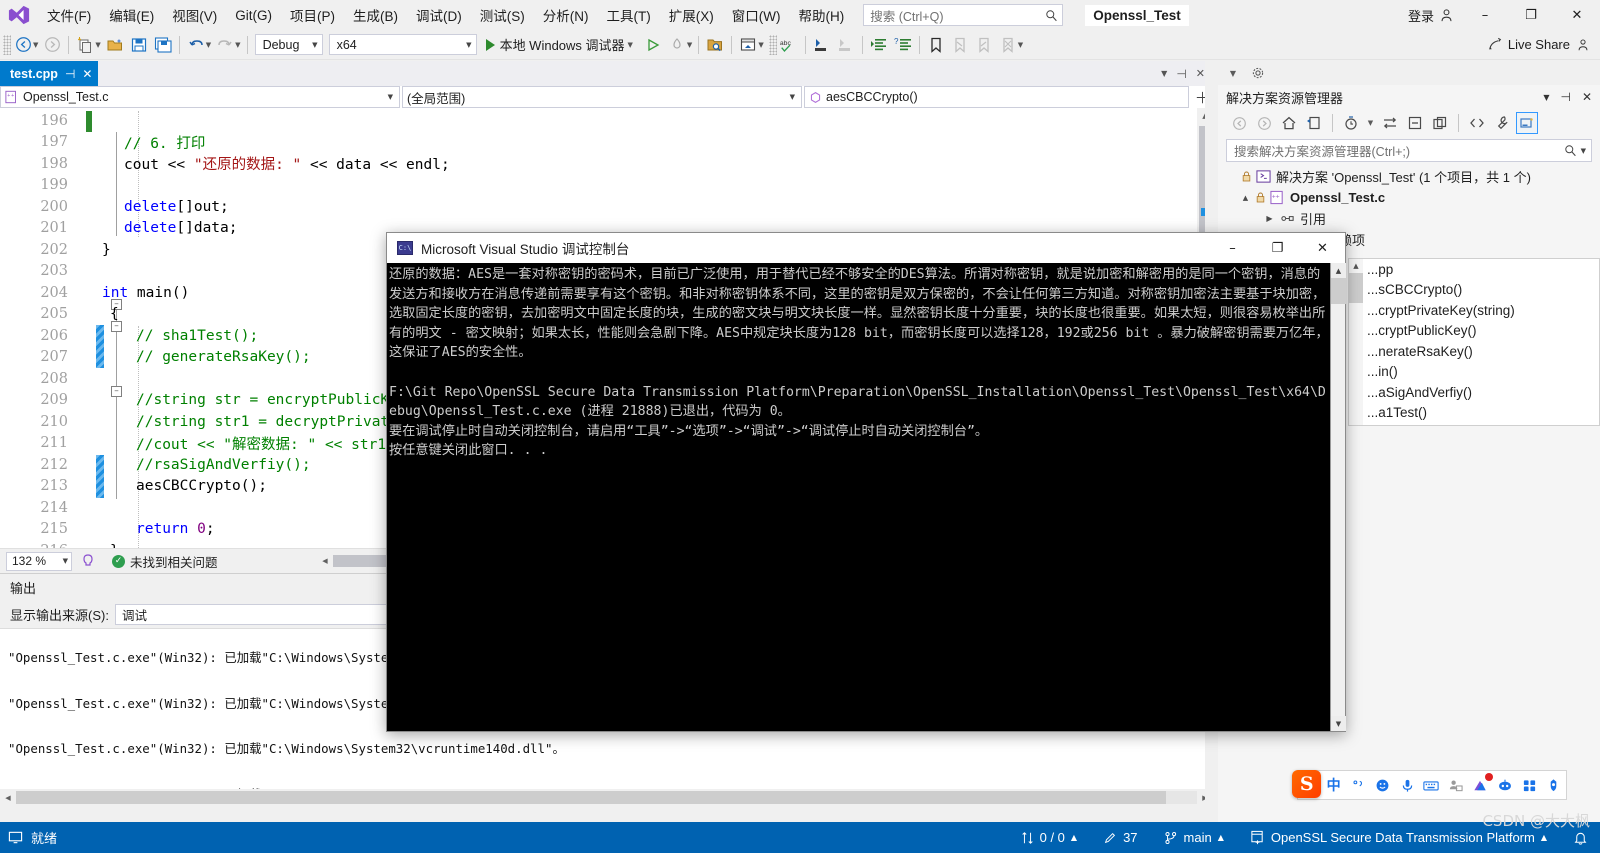  Describe the element at coordinates (1232, 248) in the screenshot. I see `console-minimize-button: –` at that location.